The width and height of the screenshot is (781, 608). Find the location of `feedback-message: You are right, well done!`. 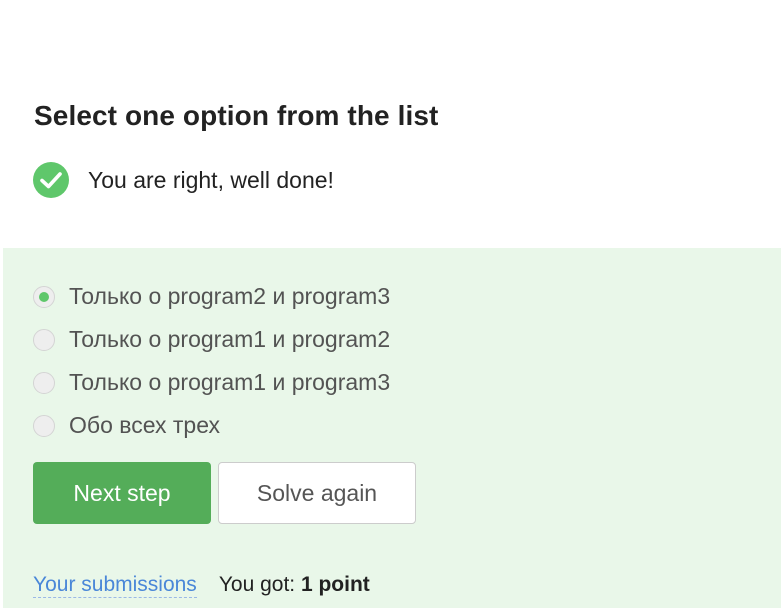

feedback-message: You are right, well done! is located at coordinates (183, 180).